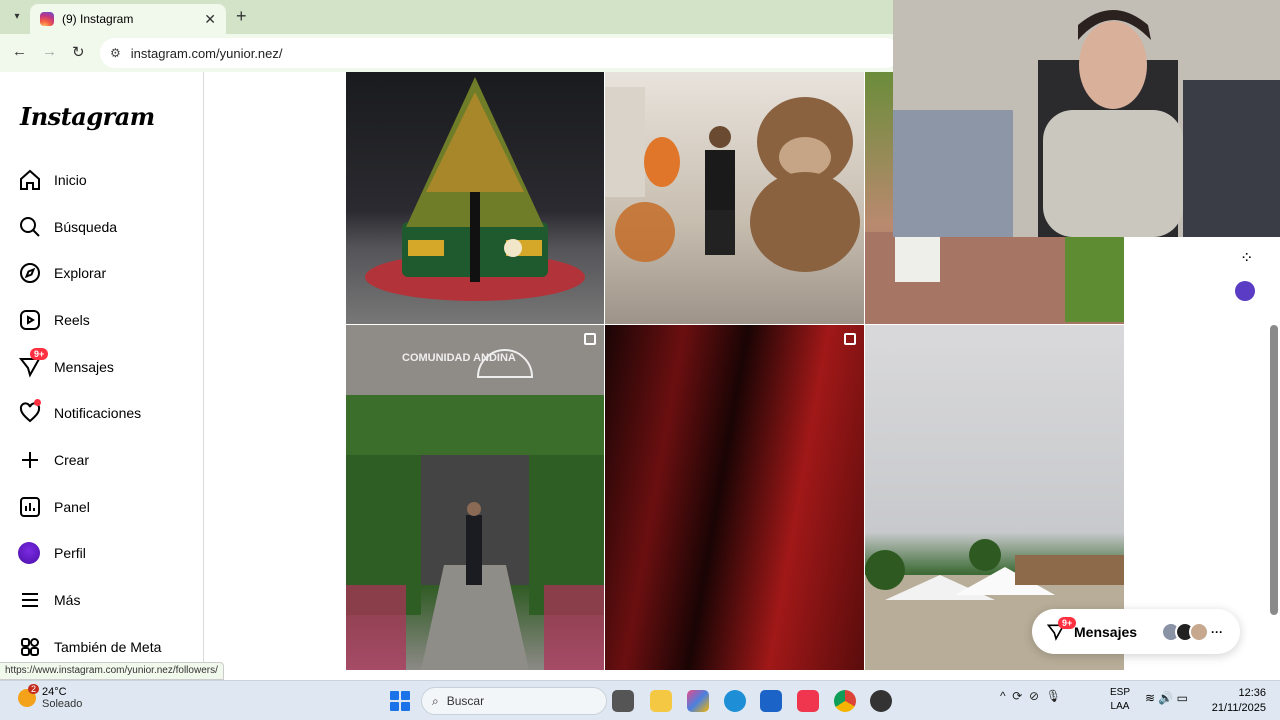 This screenshot has width=1280, height=720. I want to click on new-tab-button: +, so click(241, 16).